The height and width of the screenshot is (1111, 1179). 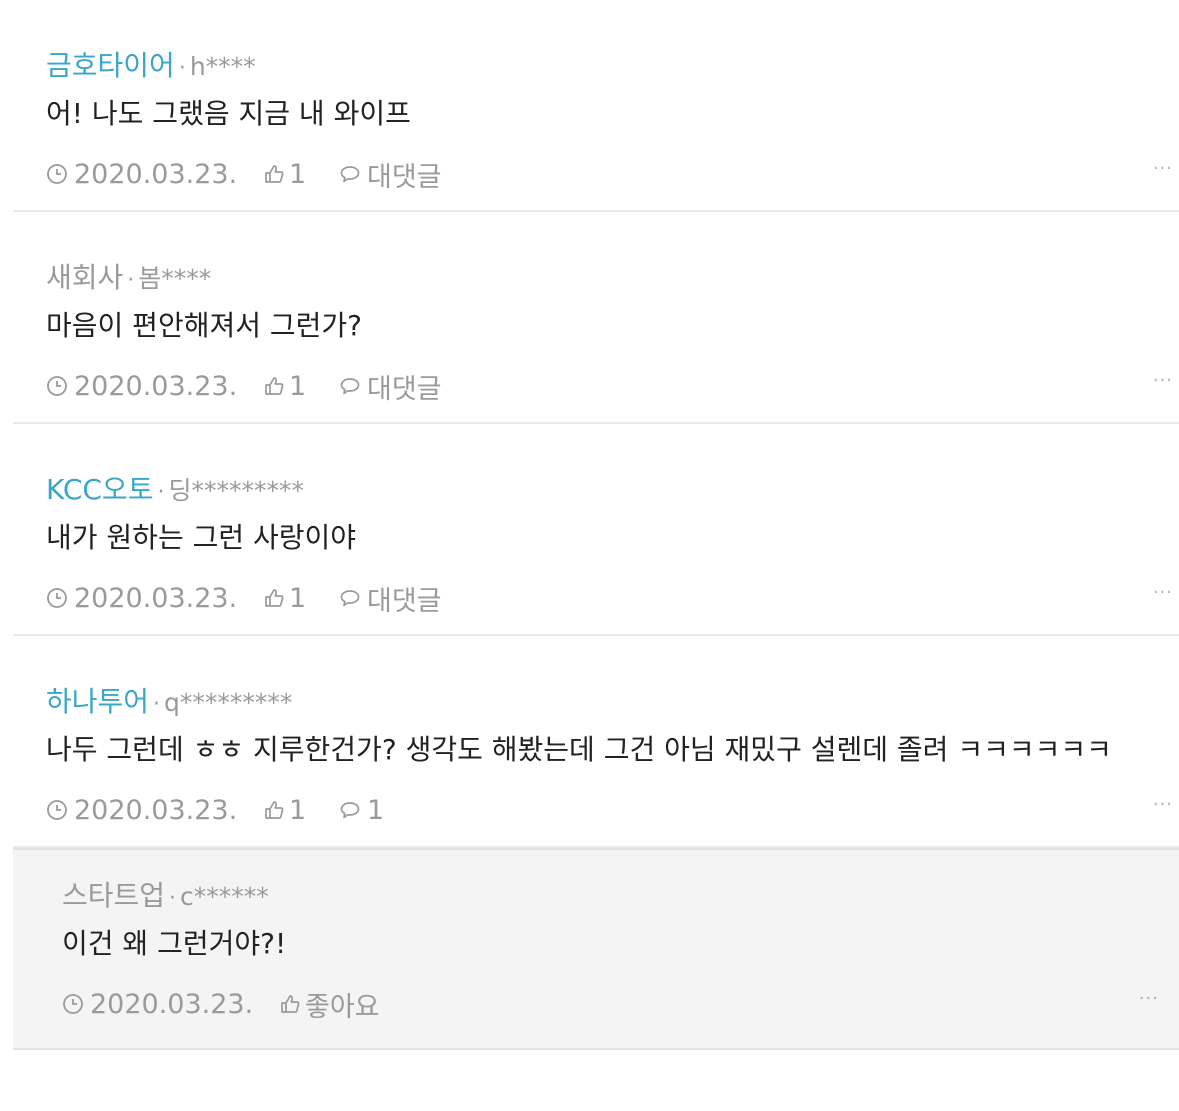 I want to click on reply-author-line: 스타트업 · c******, so click(x=165, y=897).